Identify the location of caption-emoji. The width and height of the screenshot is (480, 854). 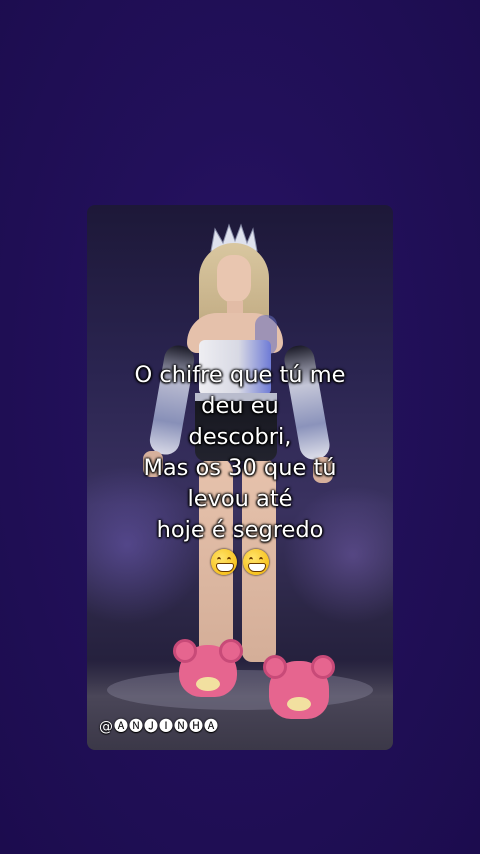
(240, 561).